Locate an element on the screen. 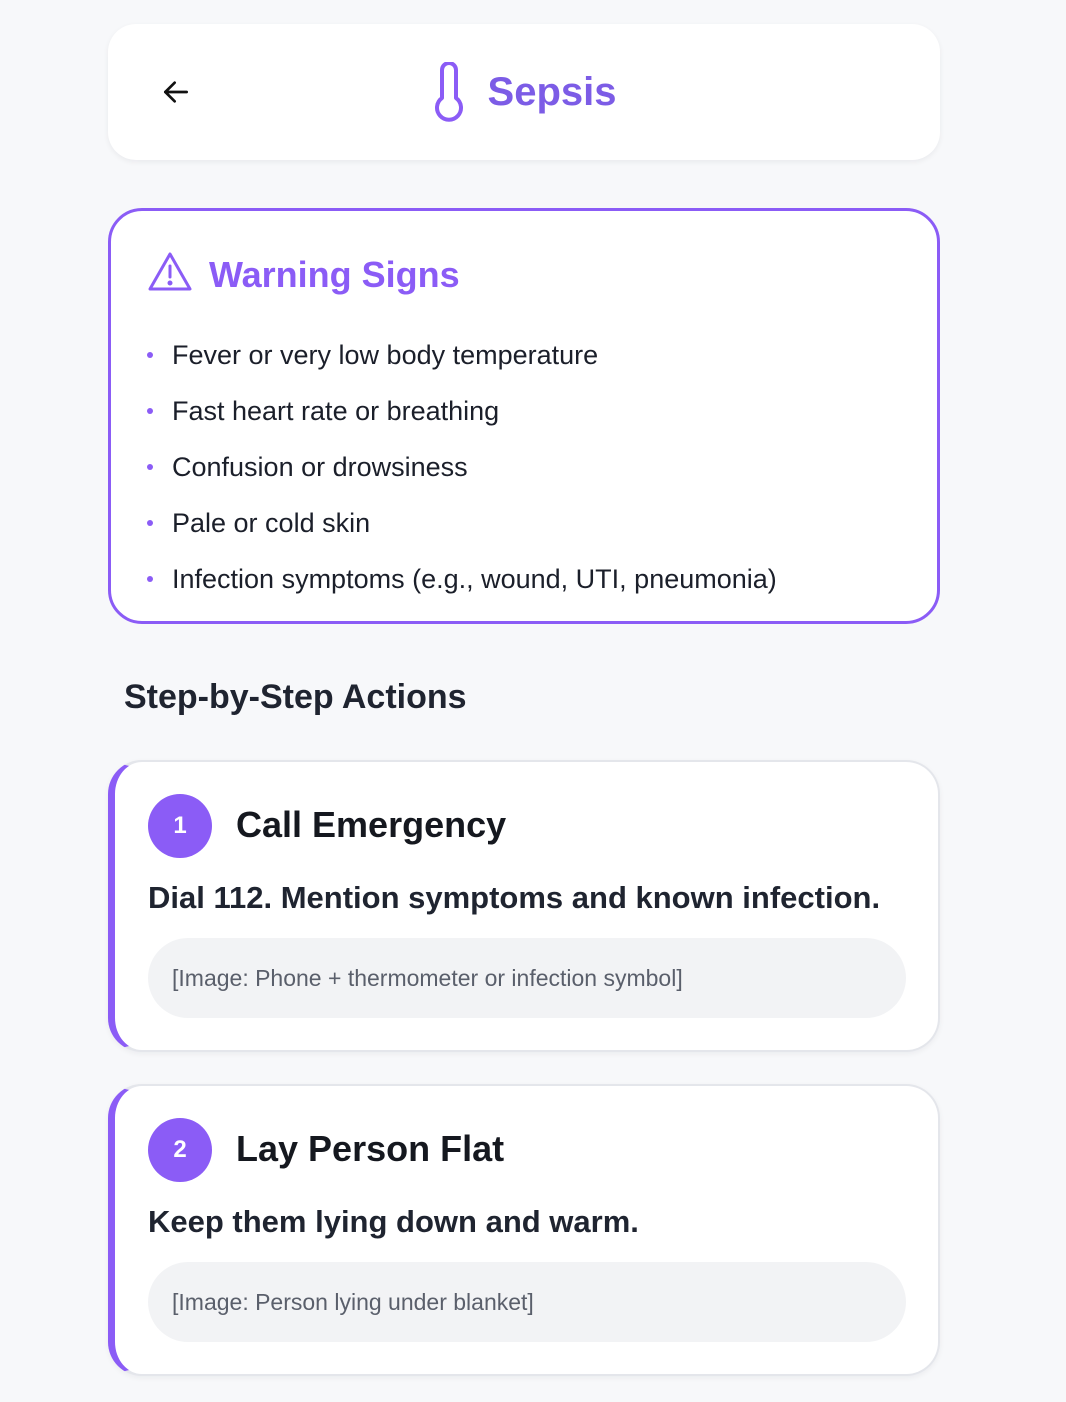  list-item: Confusion or drowsiness is located at coordinates (462, 467).